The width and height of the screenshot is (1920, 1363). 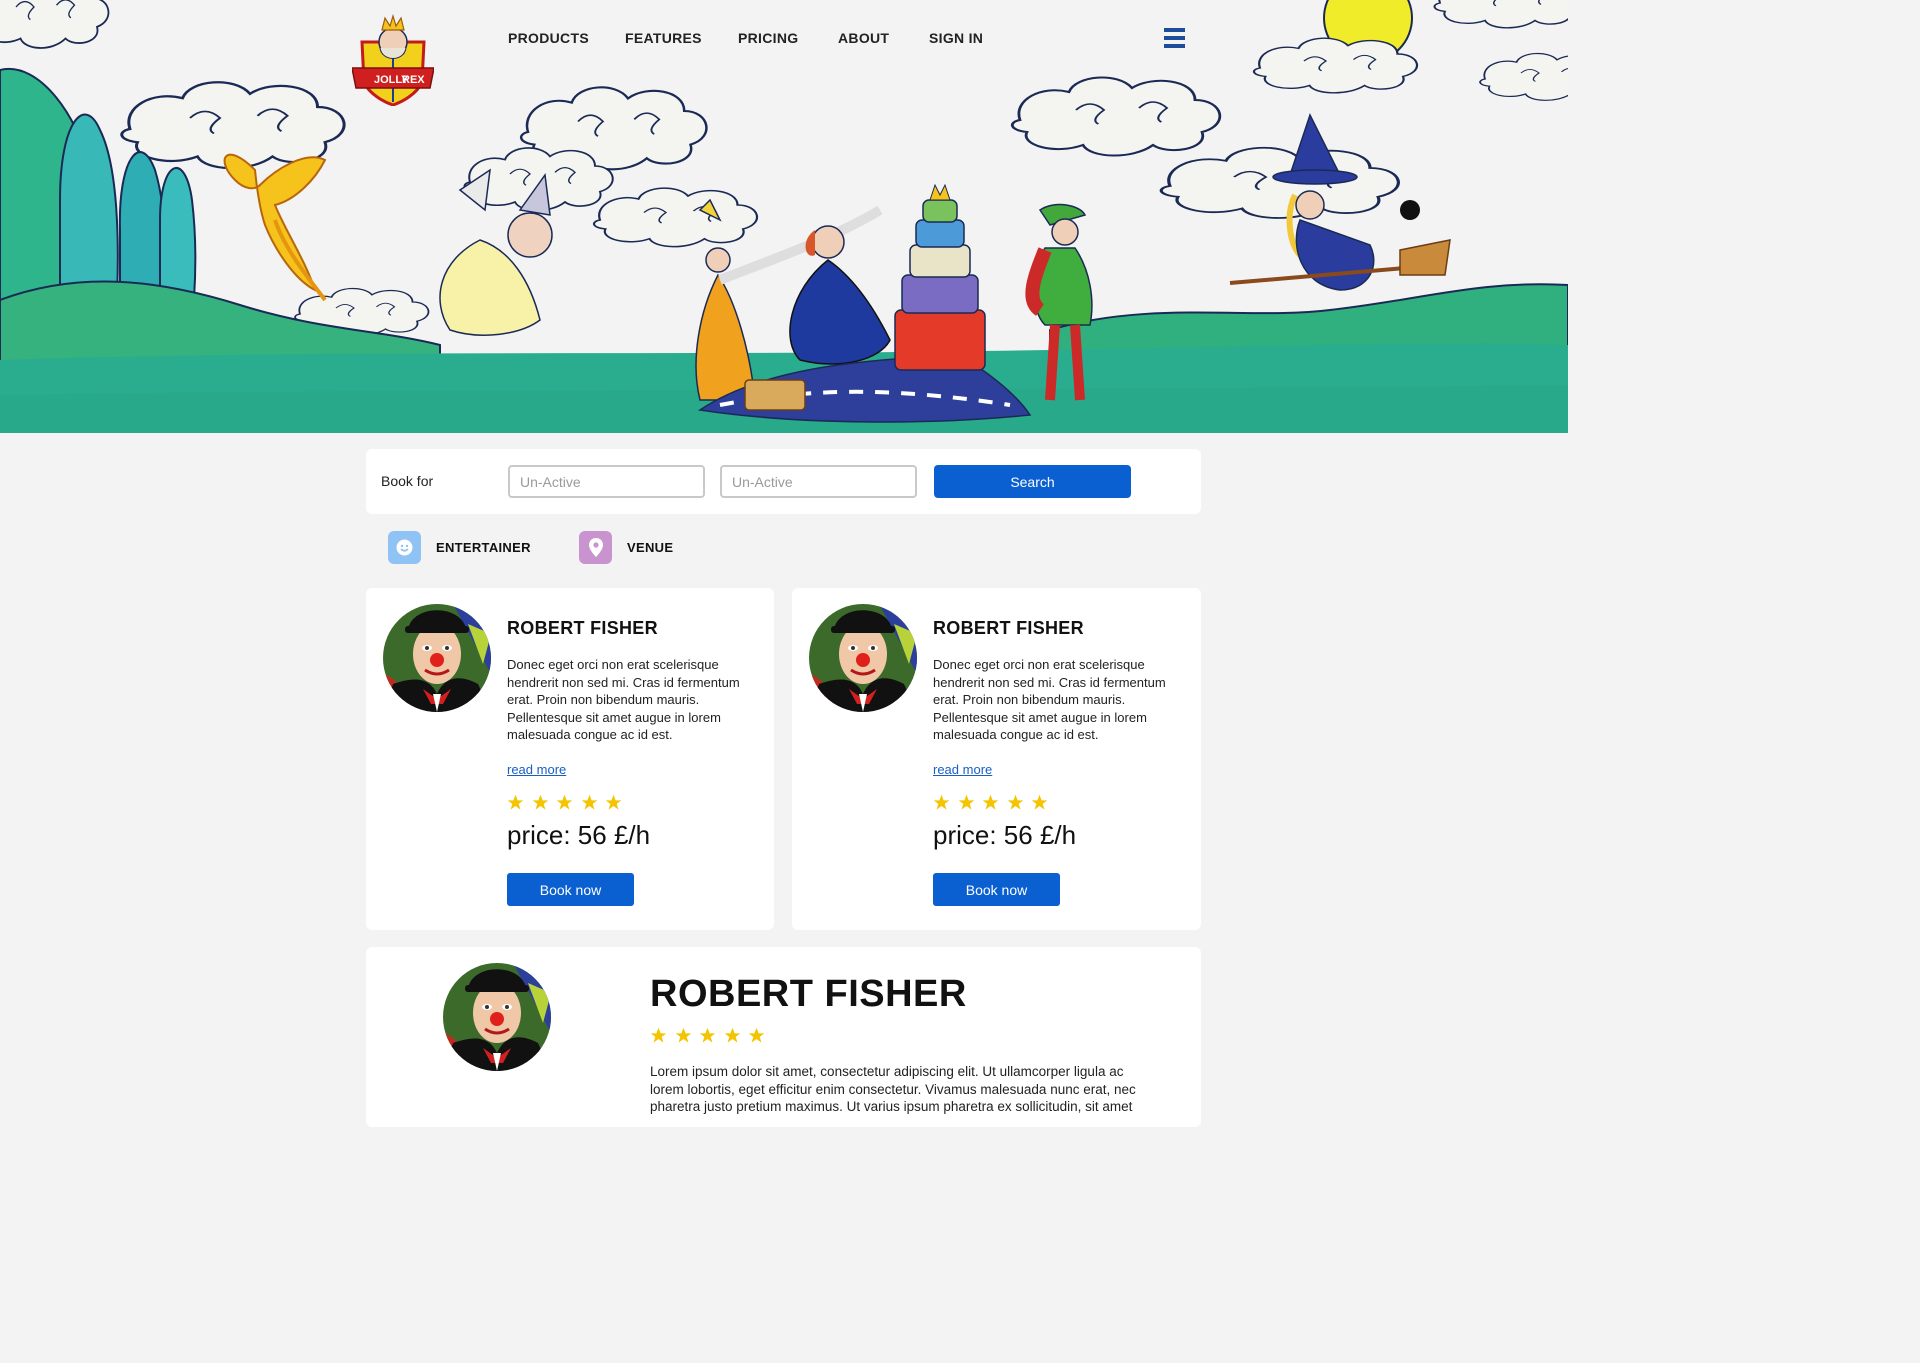 What do you see at coordinates (626, 547) in the screenshot?
I see `category-venue: VENUE` at bounding box center [626, 547].